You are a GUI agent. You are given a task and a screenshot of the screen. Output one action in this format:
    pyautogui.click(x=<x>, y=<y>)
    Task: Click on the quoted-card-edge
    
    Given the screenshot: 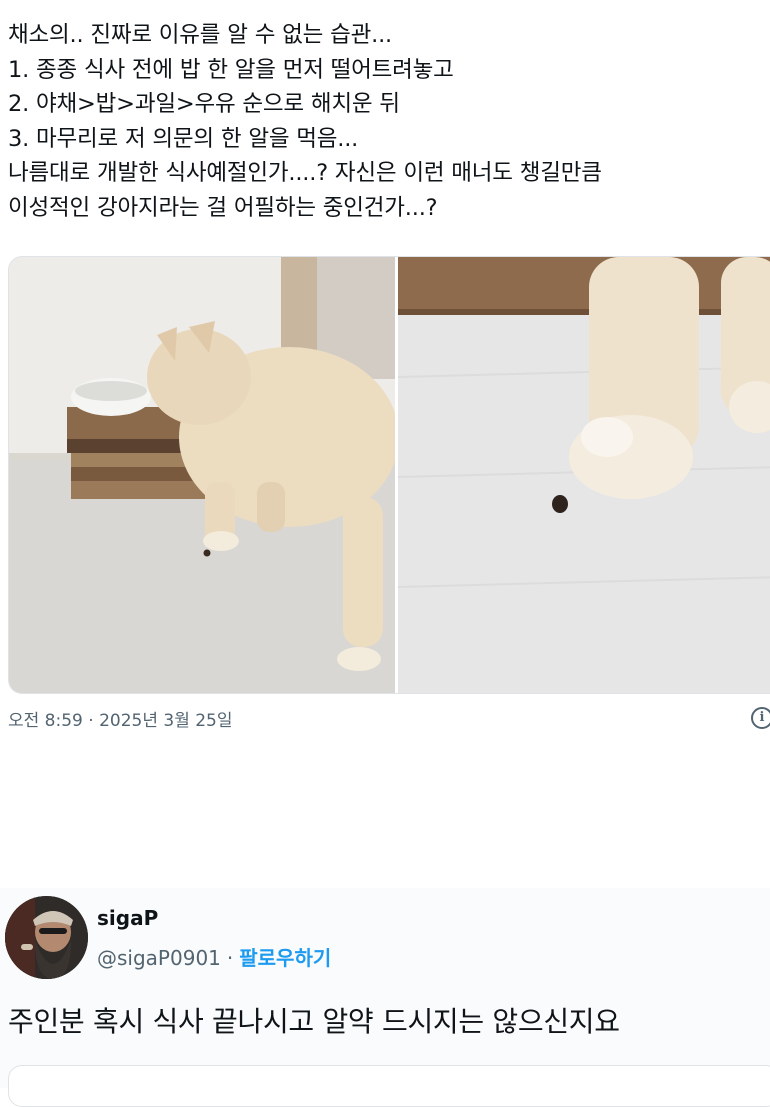 What is the action you would take?
    pyautogui.click(x=389, y=1086)
    